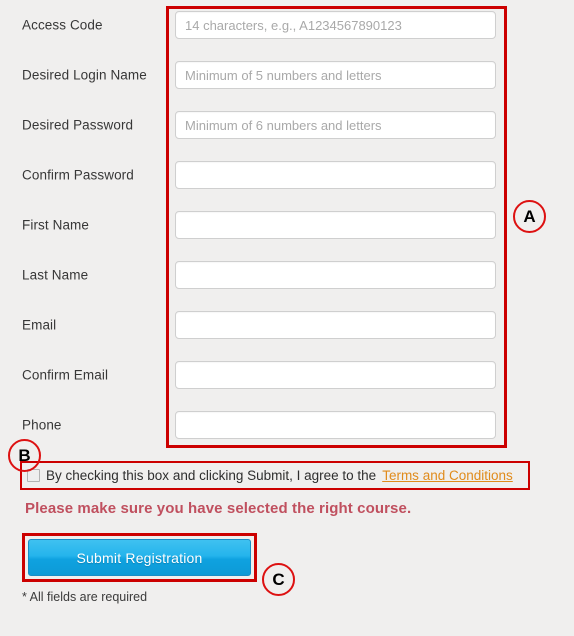 This screenshot has width=574, height=636. Describe the element at coordinates (335, 175) in the screenshot. I see `confirm-password-input` at that location.